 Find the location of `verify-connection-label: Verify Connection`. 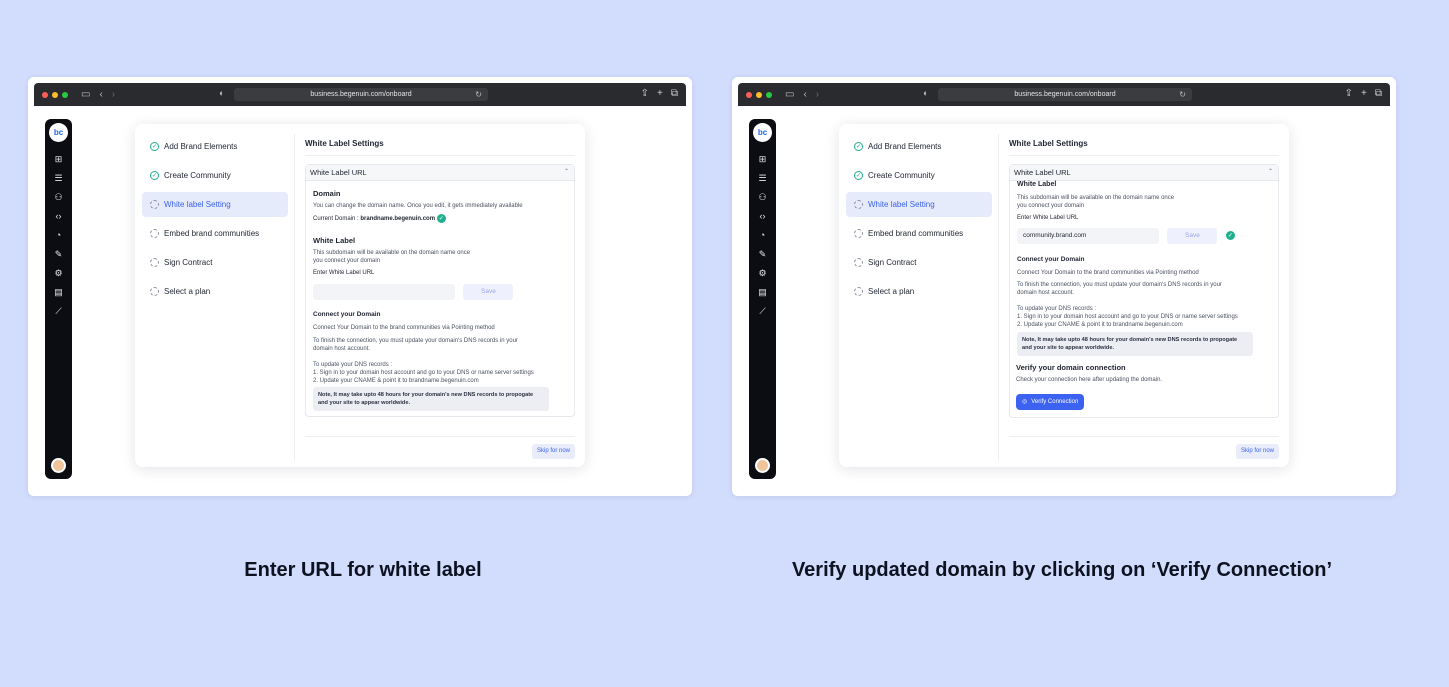

verify-connection-label: Verify Connection is located at coordinates (1055, 401).